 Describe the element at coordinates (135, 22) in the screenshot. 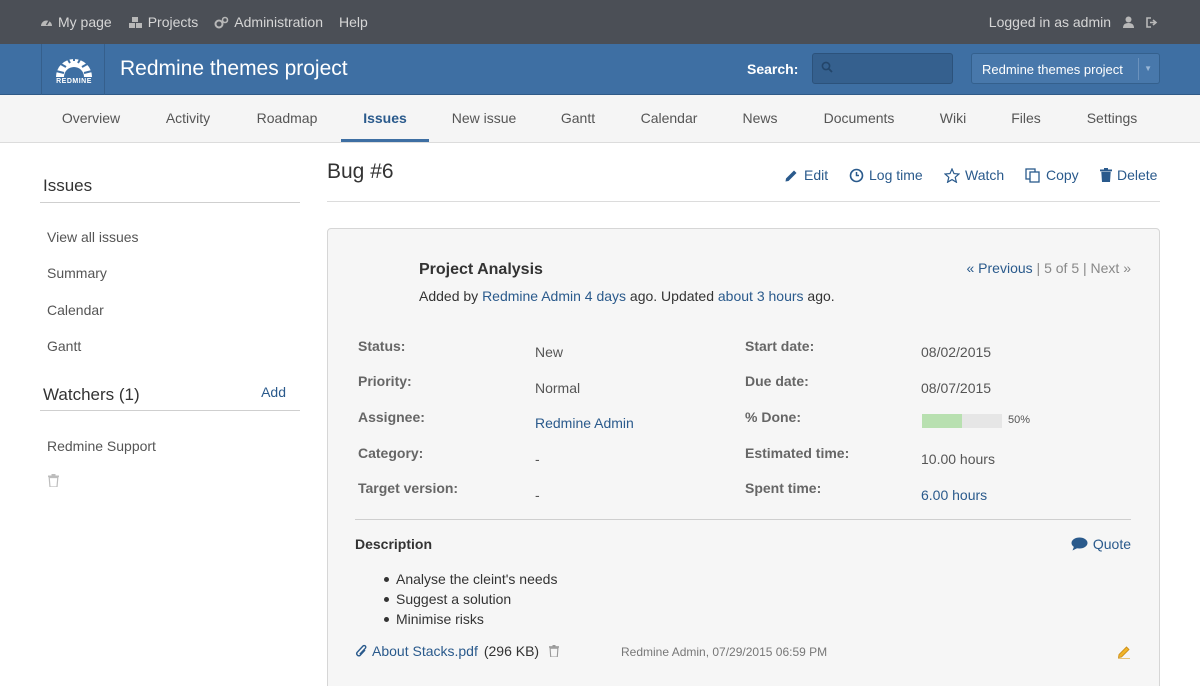

I see `cubes-icon` at that location.